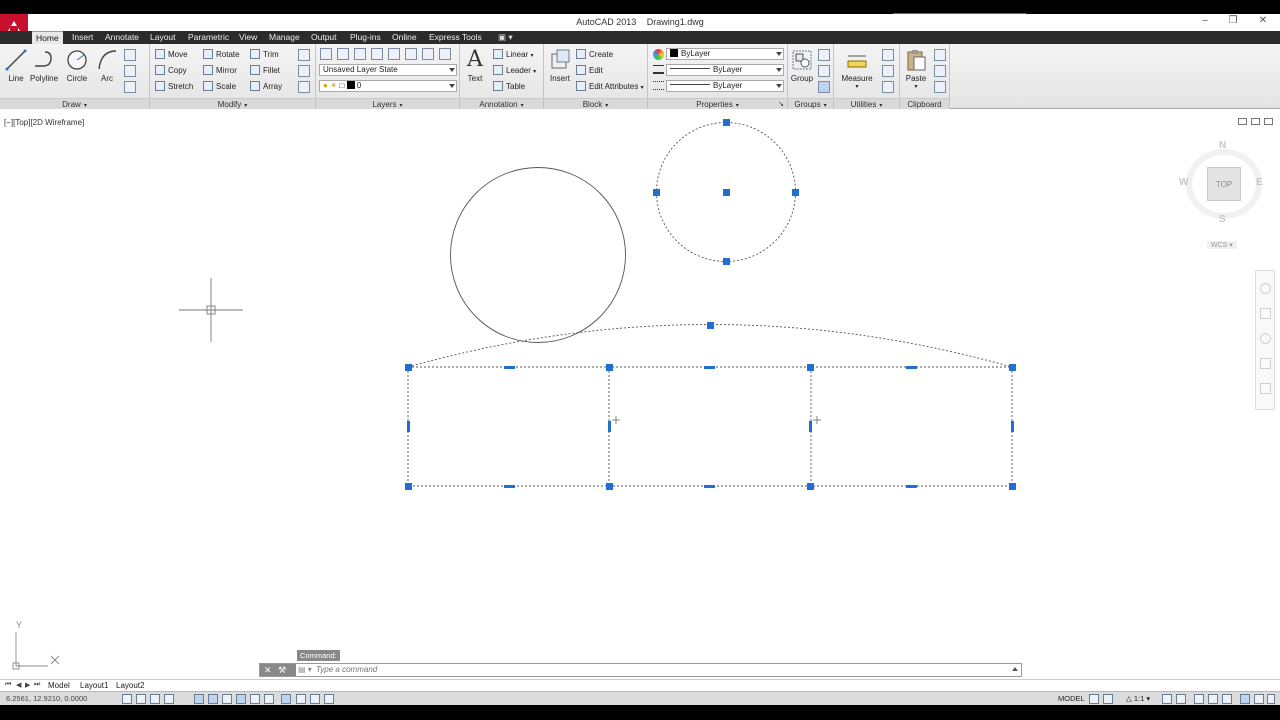 This screenshot has height=720, width=1280. I want to click on edit-block-button: Edit, so click(589, 70).